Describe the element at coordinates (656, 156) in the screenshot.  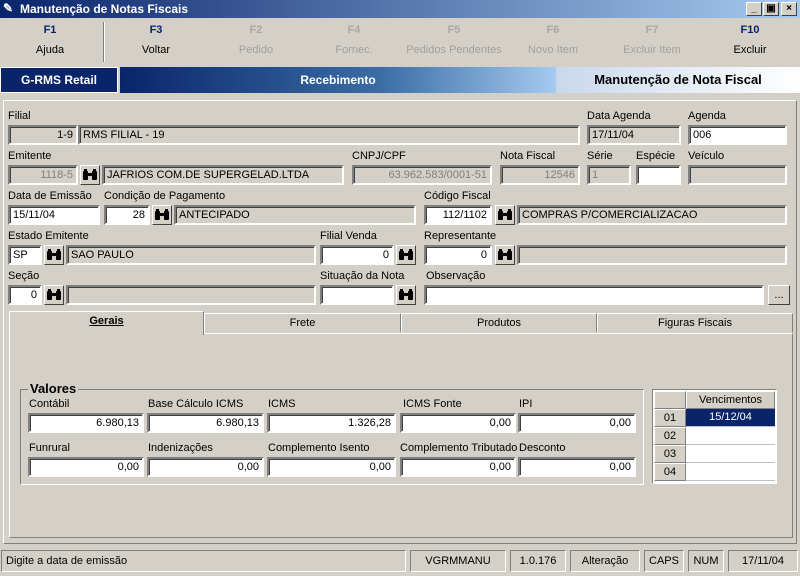
I see `especie-label: Espécie` at that location.